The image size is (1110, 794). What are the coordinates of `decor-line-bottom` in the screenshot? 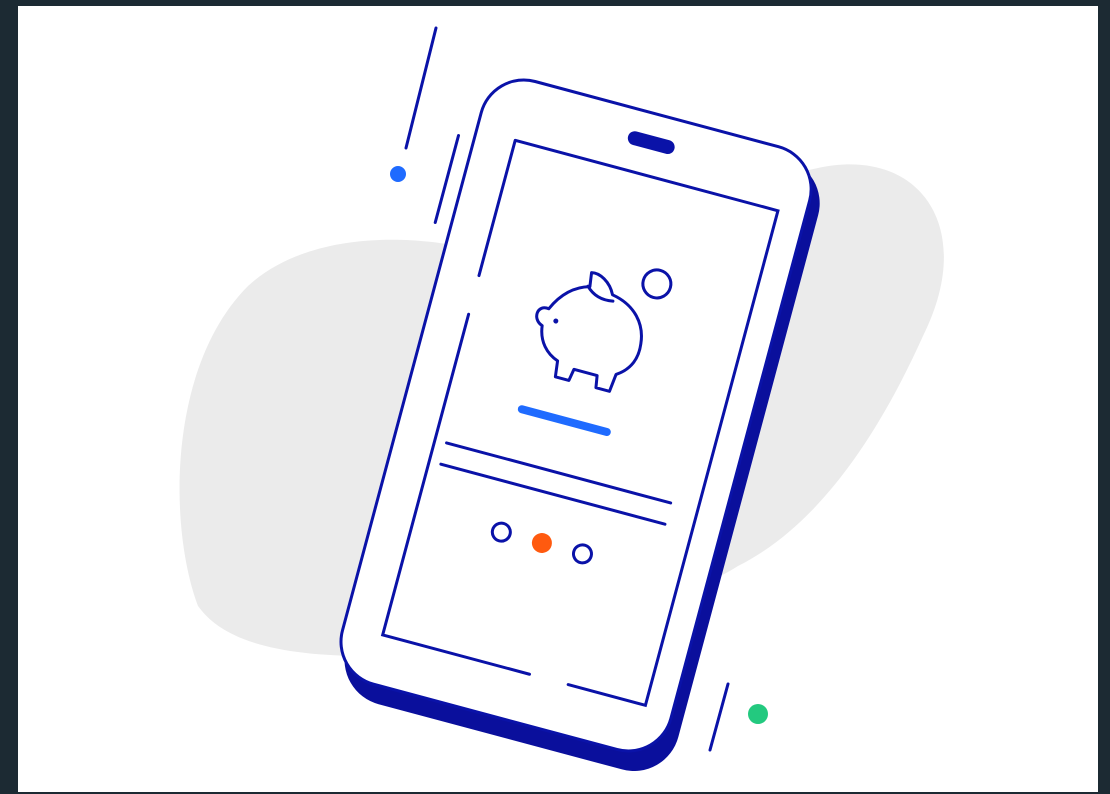 It's located at (719, 717).